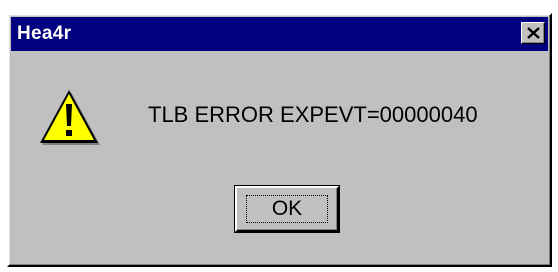 The height and width of the screenshot is (272, 558). I want to click on close-button, so click(533, 33).